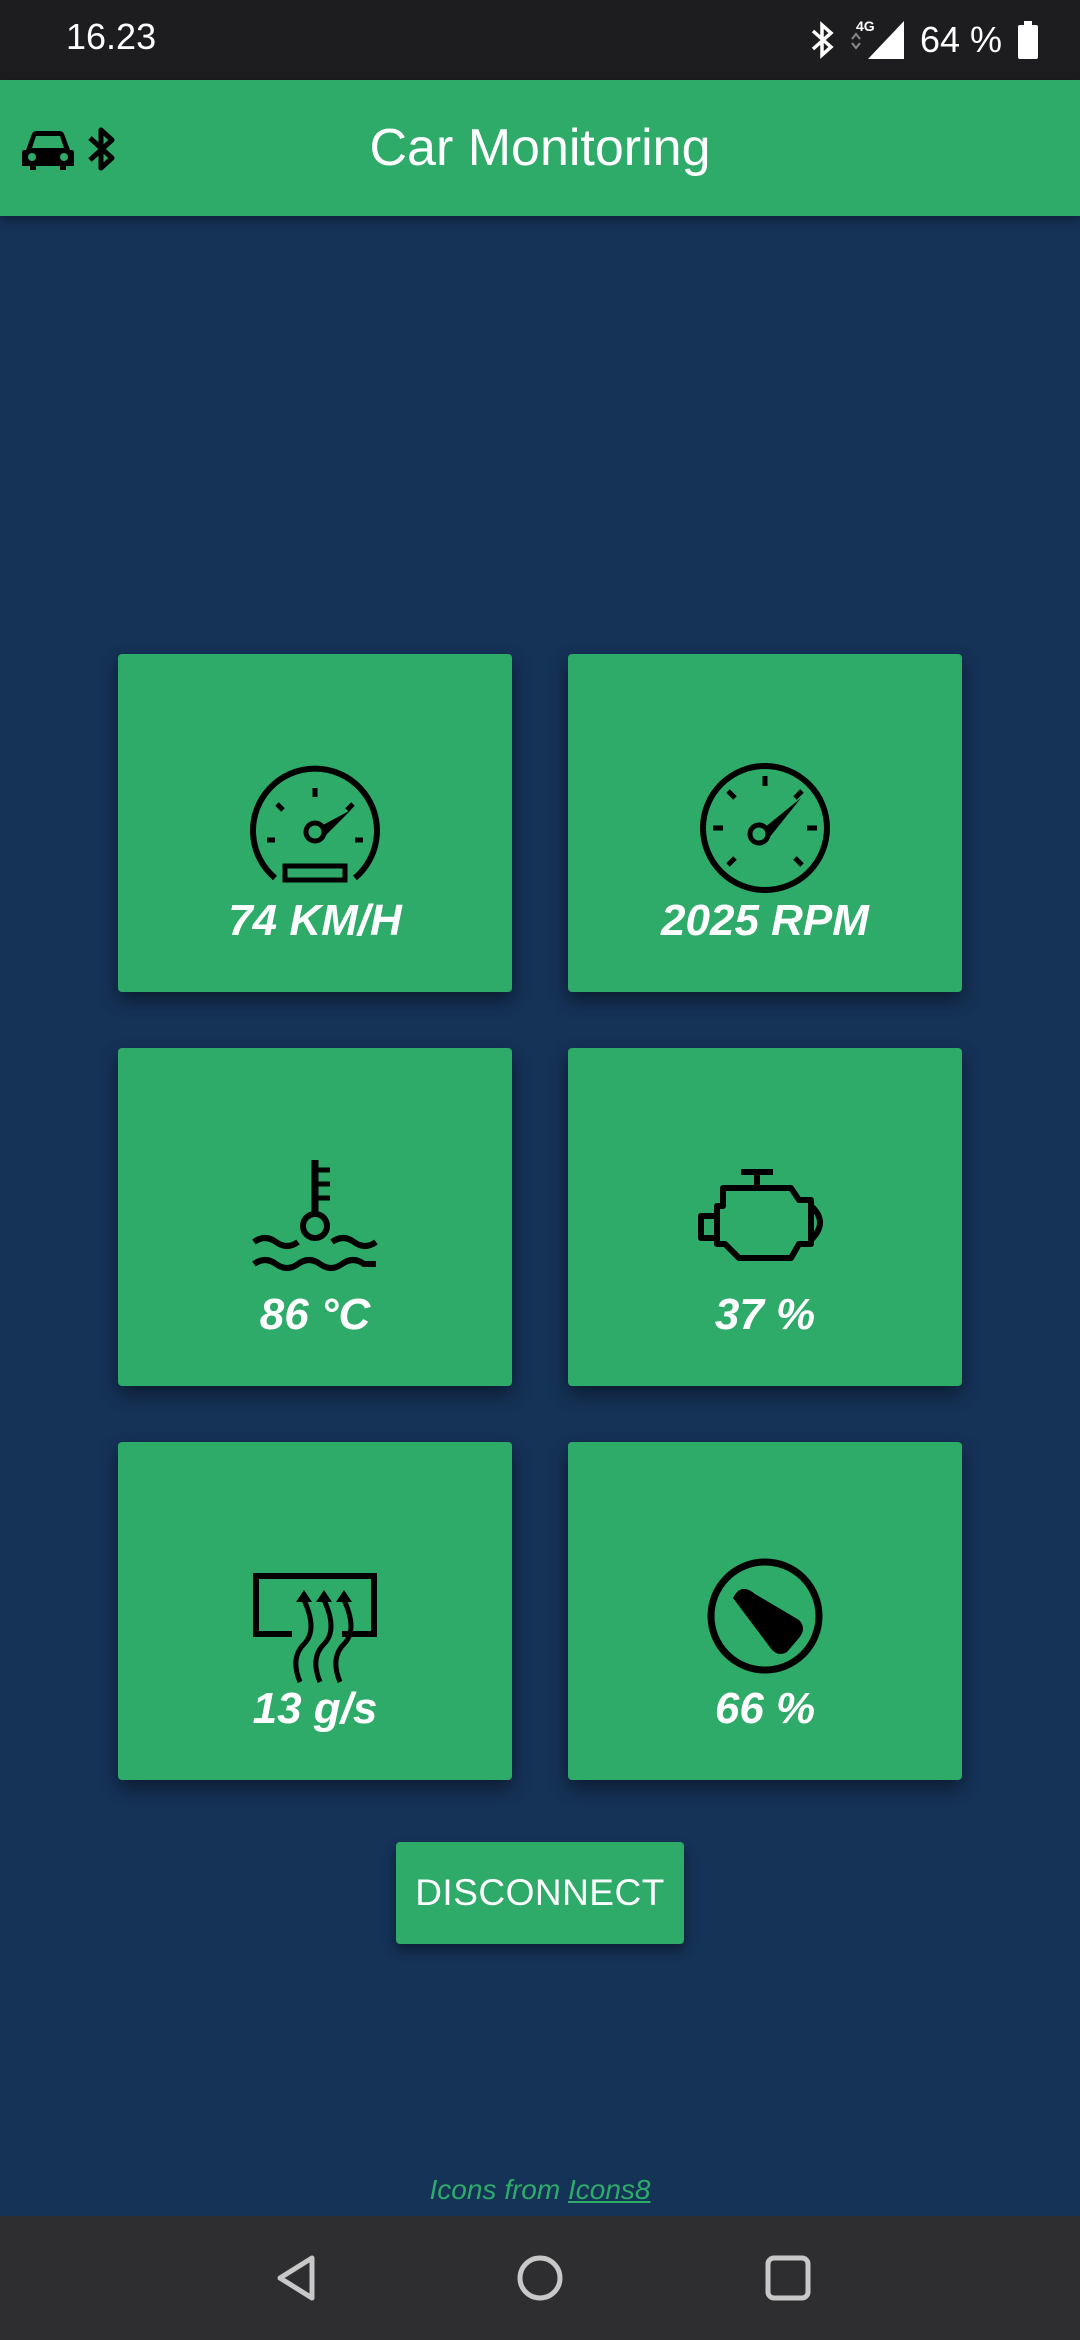 Image resolution: width=1080 pixels, height=2340 pixels. I want to click on navigation-bar, so click(540, 2278).